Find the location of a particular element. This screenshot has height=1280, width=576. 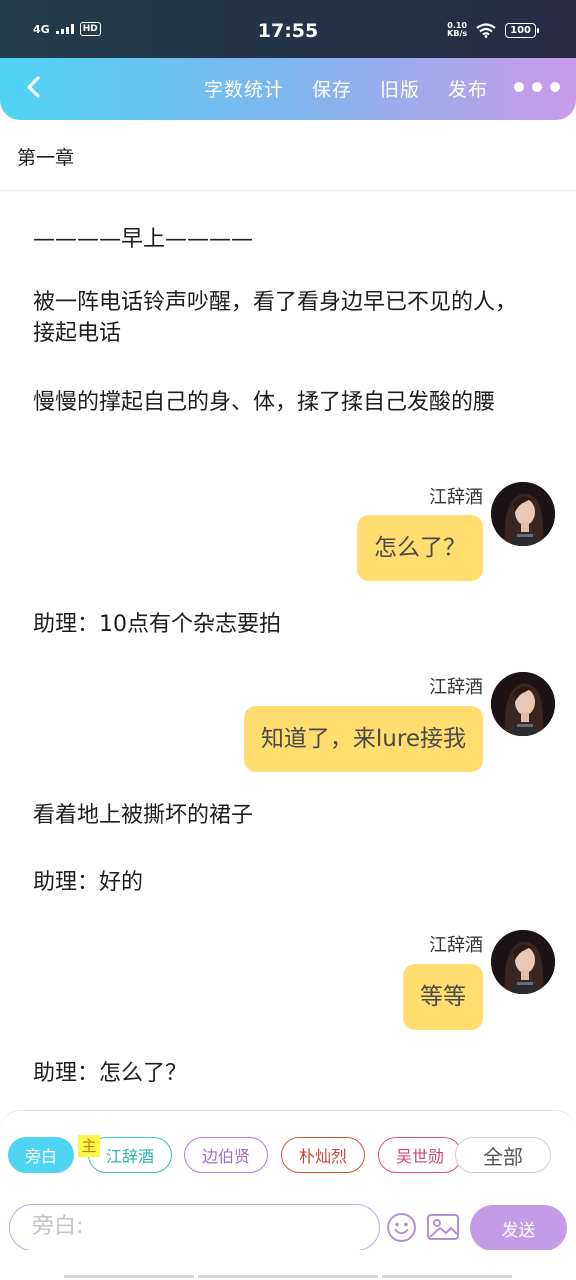

role-chip-narrator: 旁白 is located at coordinates (41, 1155).